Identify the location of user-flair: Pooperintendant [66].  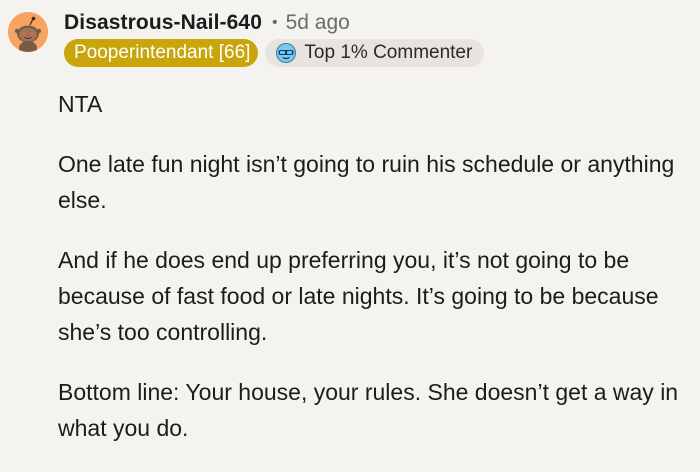
(161, 53).